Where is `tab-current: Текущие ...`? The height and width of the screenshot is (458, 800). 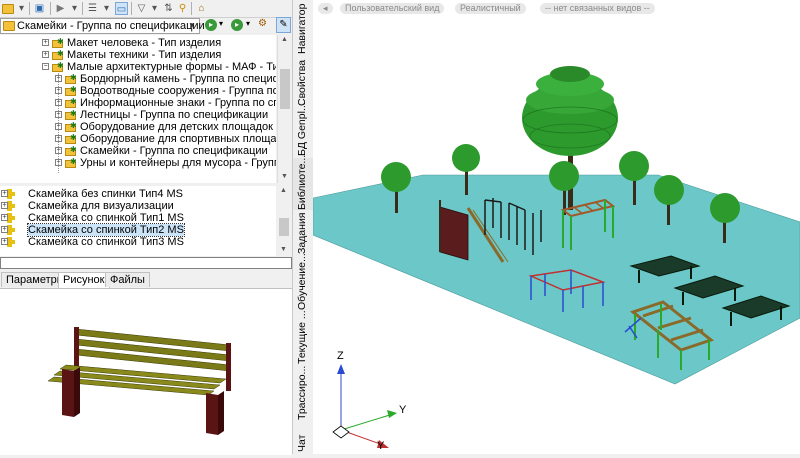
tab-current: Текущие ... is located at coordinates (303, 337).